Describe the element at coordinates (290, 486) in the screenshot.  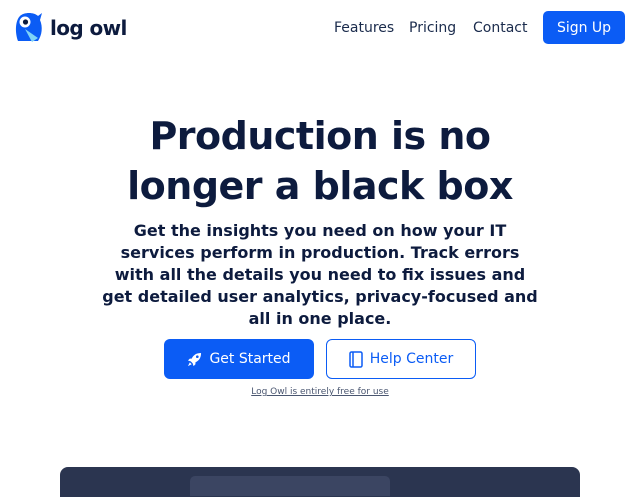
I see `app-preview-toolbar` at that location.